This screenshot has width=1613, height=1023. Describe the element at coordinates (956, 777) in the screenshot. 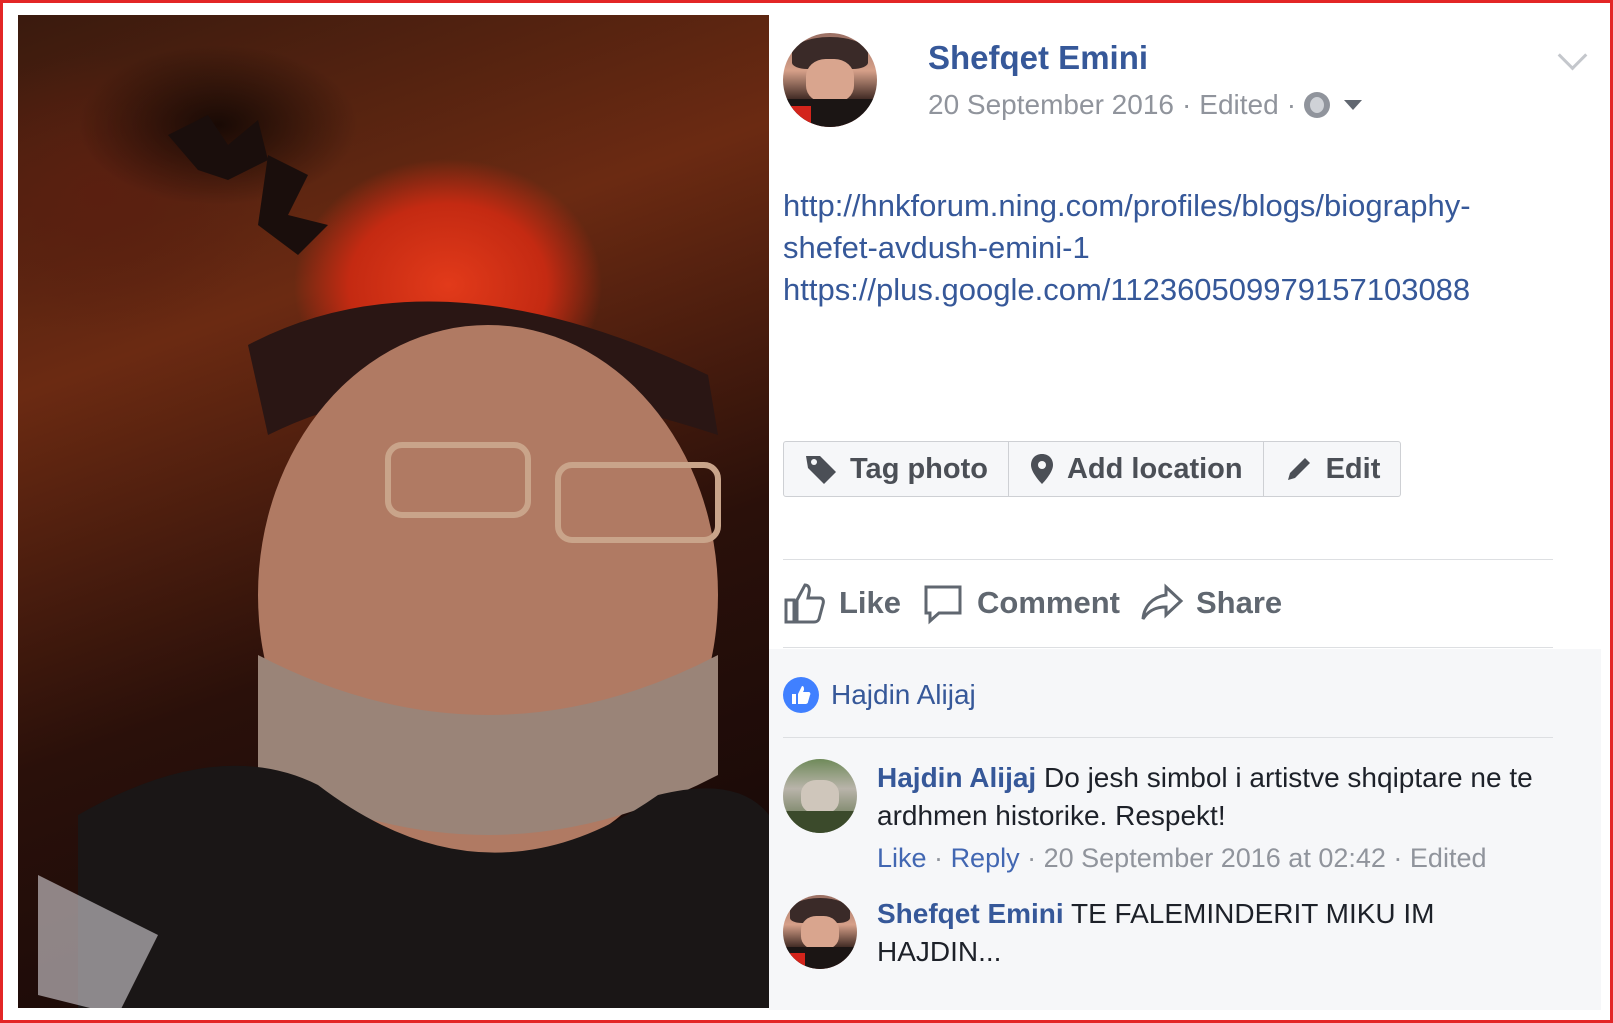

I see `comment-author: Hajdin Alijaj` at that location.